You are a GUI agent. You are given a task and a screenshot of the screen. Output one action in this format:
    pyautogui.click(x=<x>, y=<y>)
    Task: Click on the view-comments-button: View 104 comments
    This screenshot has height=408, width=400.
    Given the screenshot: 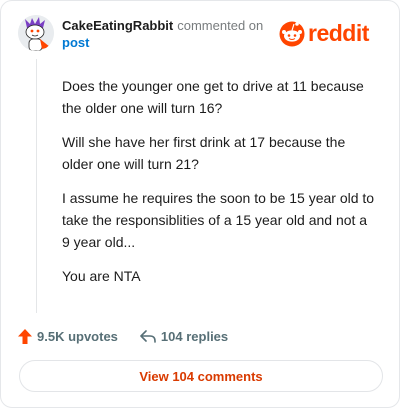 What is the action you would take?
    pyautogui.click(x=201, y=376)
    